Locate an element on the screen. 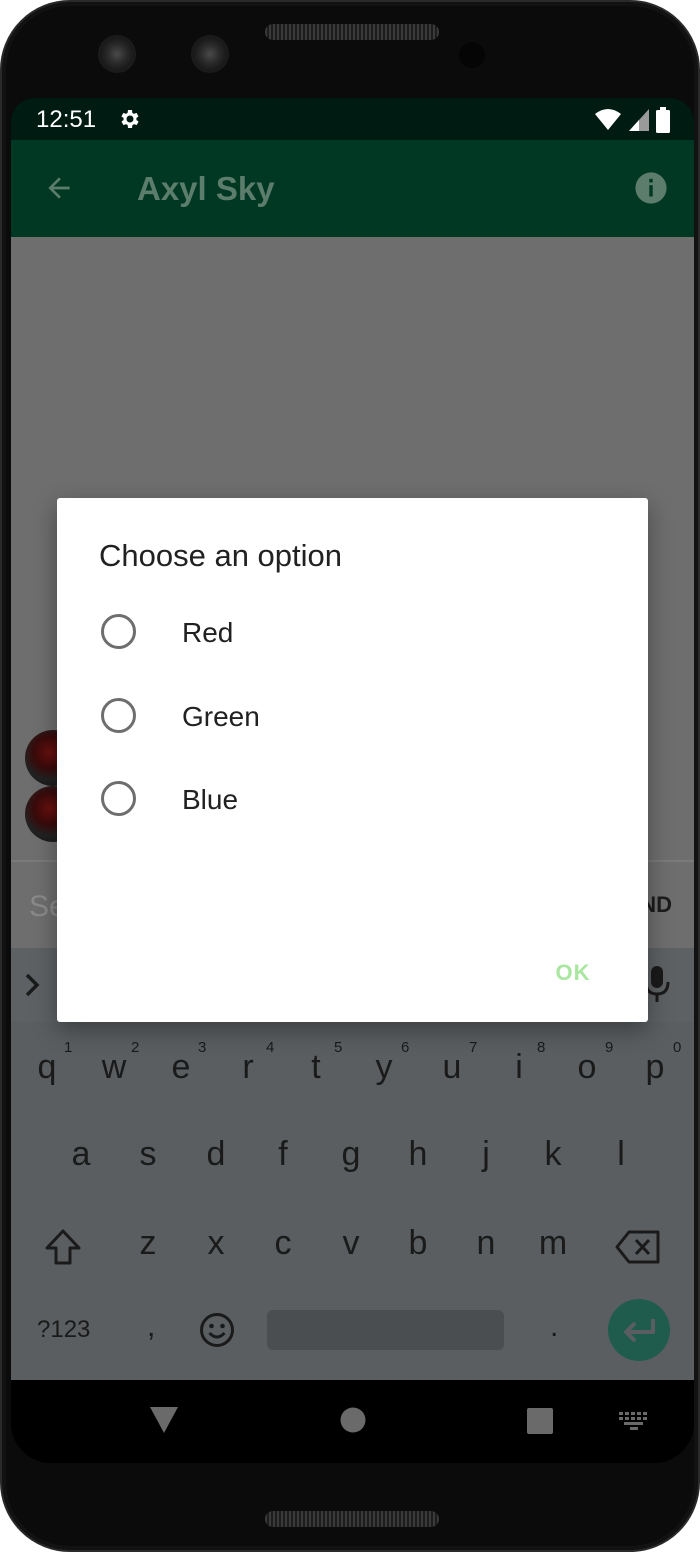 The width and height of the screenshot is (700, 1552). dialog-title: Choose an option is located at coordinates (221, 555).